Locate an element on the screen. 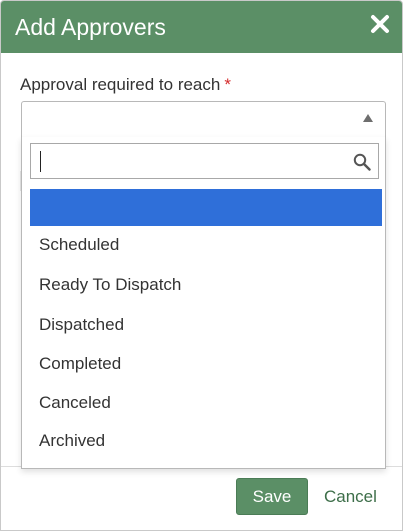 Image resolution: width=403 pixels, height=531 pixels. dropdown-option-scheduled: Scheduled is located at coordinates (79, 245).